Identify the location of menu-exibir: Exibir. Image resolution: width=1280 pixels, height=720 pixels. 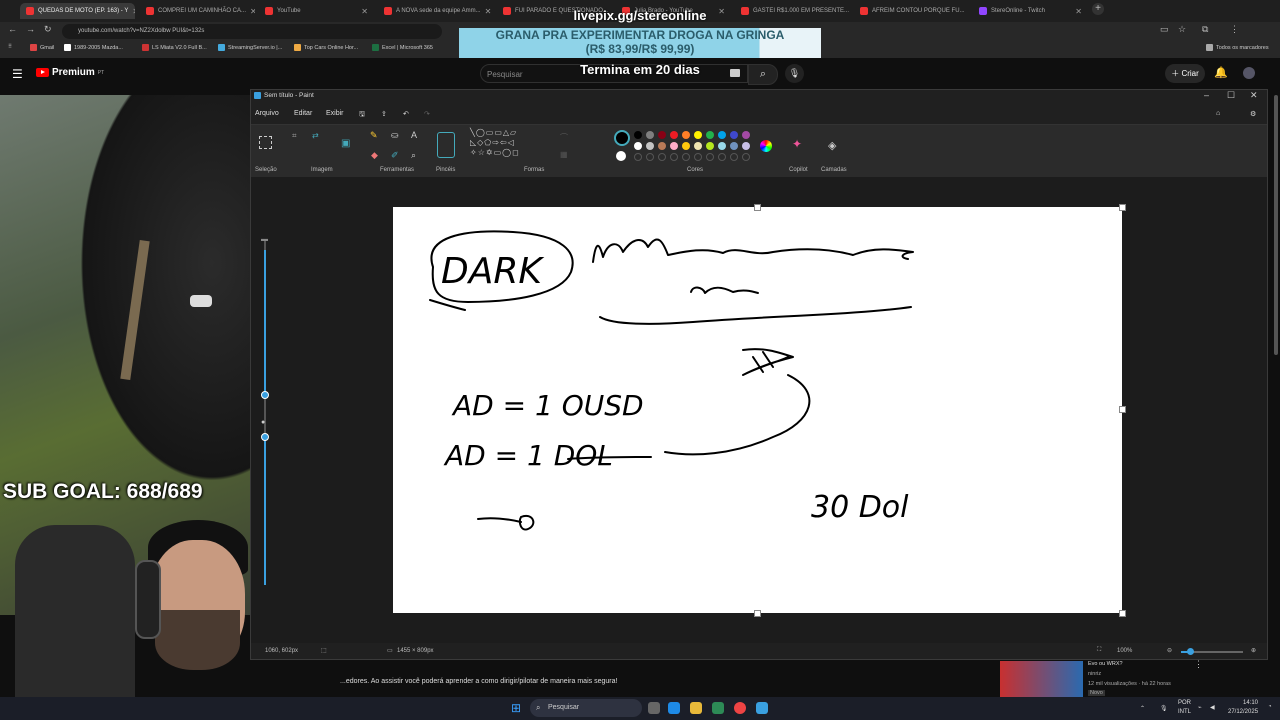
(335, 113).